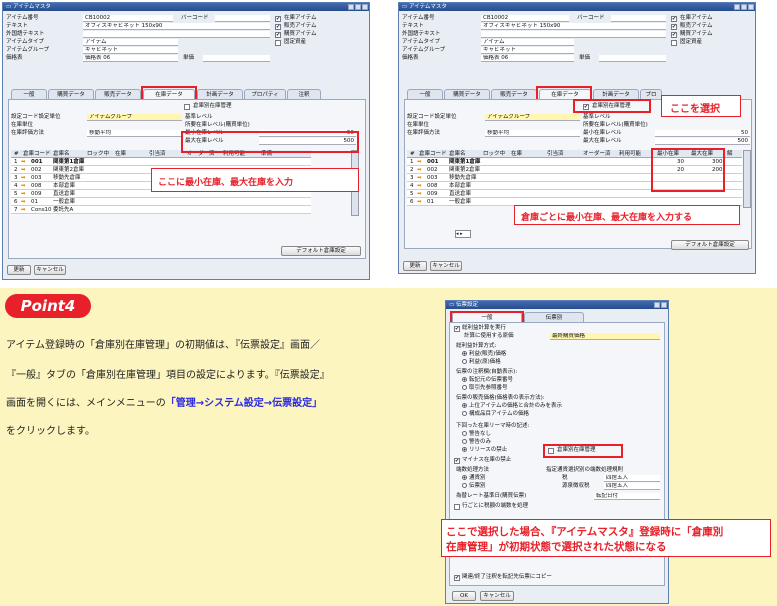 This screenshot has width=777, height=606. I want to click on display-option-2: 構成品目アイテムの価格, so click(495, 414).